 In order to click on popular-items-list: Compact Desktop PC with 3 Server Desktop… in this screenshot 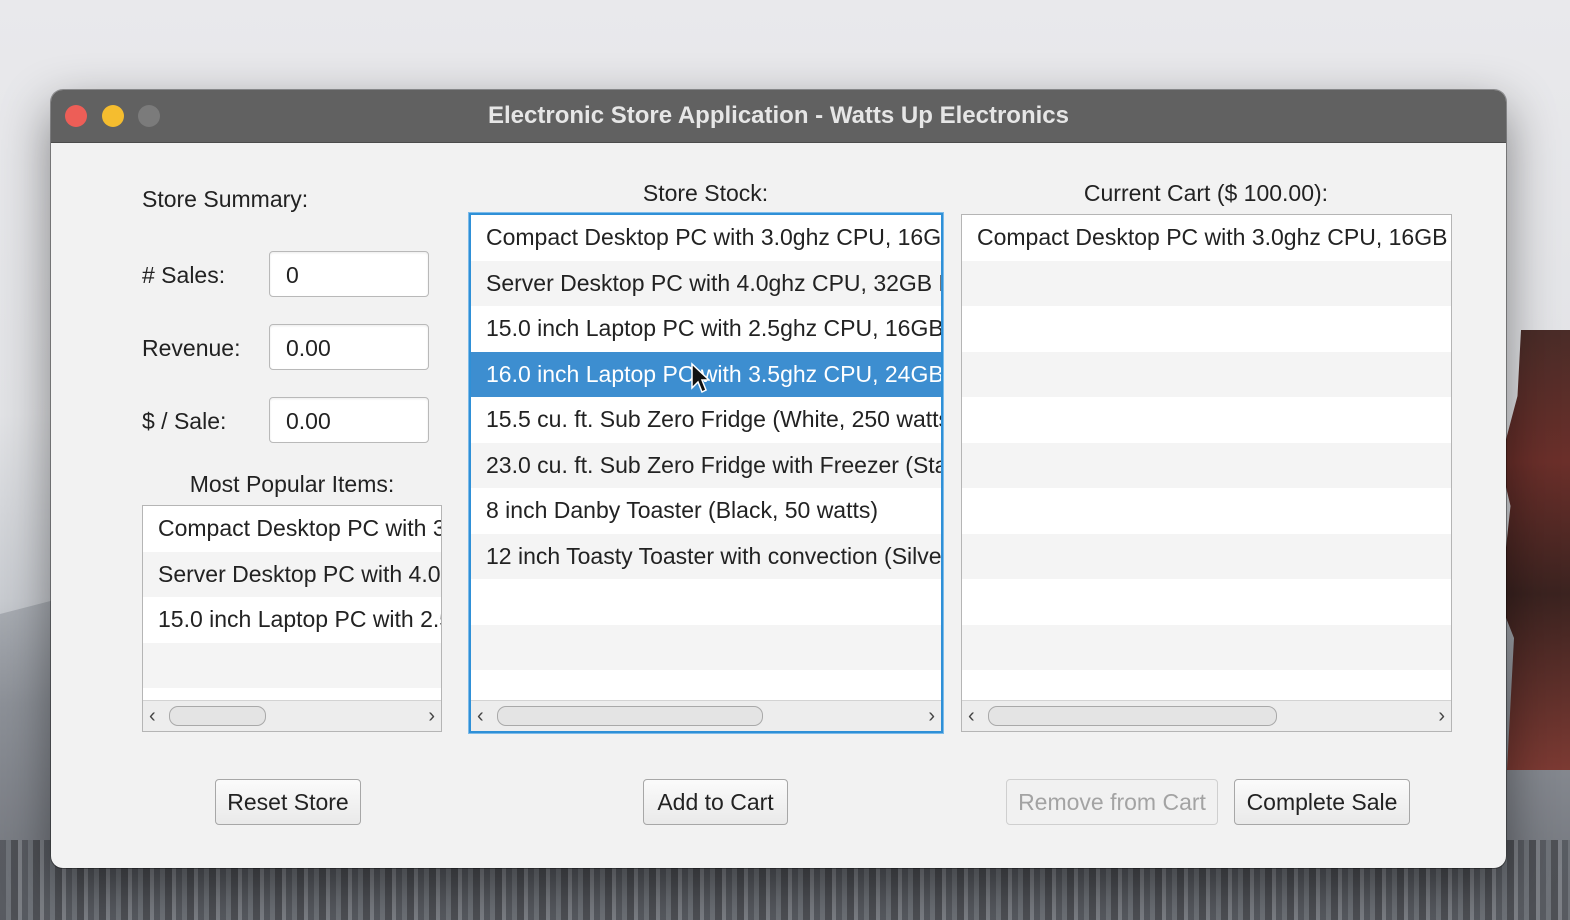, I will do `click(292, 618)`.